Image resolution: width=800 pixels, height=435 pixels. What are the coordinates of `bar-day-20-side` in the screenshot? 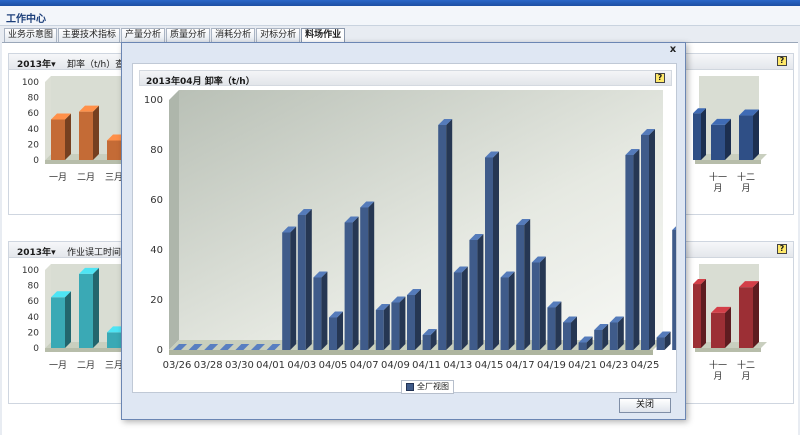 It's located at (496, 250).